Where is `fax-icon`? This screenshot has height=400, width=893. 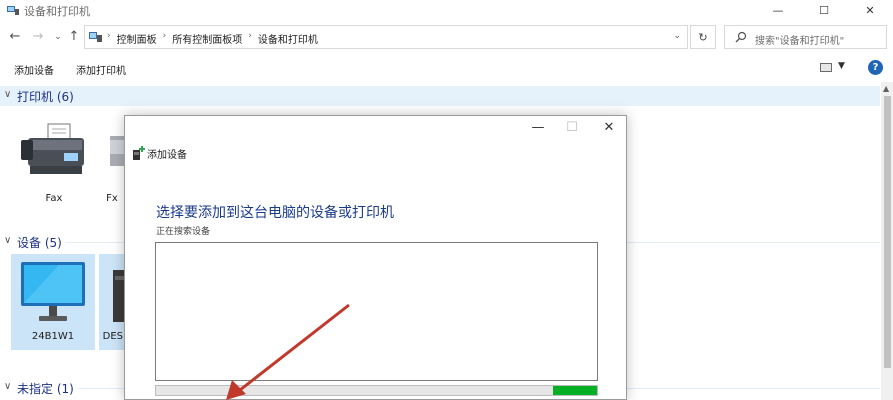 fax-icon is located at coordinates (52, 148).